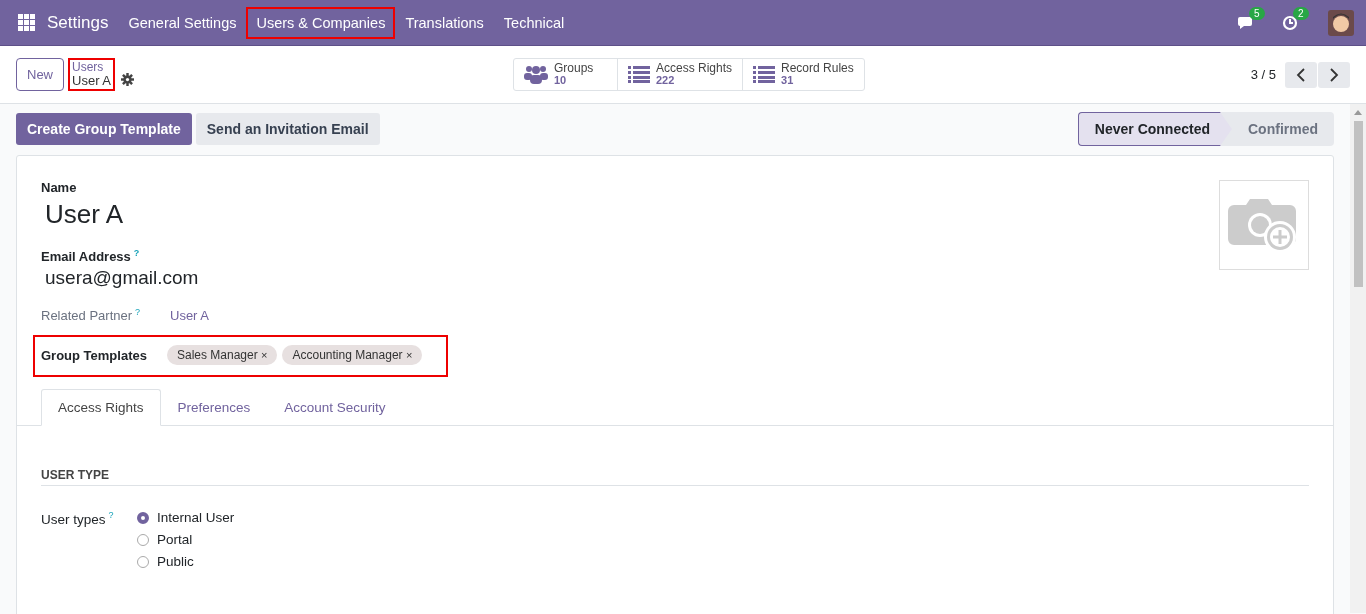 This screenshot has width=1366, height=614. Describe the element at coordinates (40, 74) in the screenshot. I see `new-button: New` at that location.